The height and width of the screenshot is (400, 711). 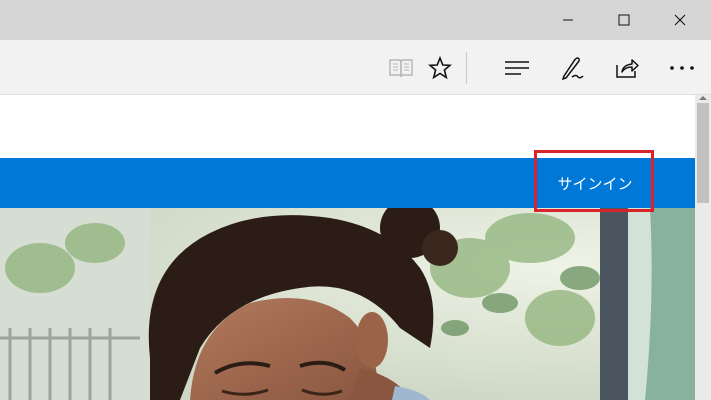 I want to click on ellipsis-icon, so click(x=682, y=68).